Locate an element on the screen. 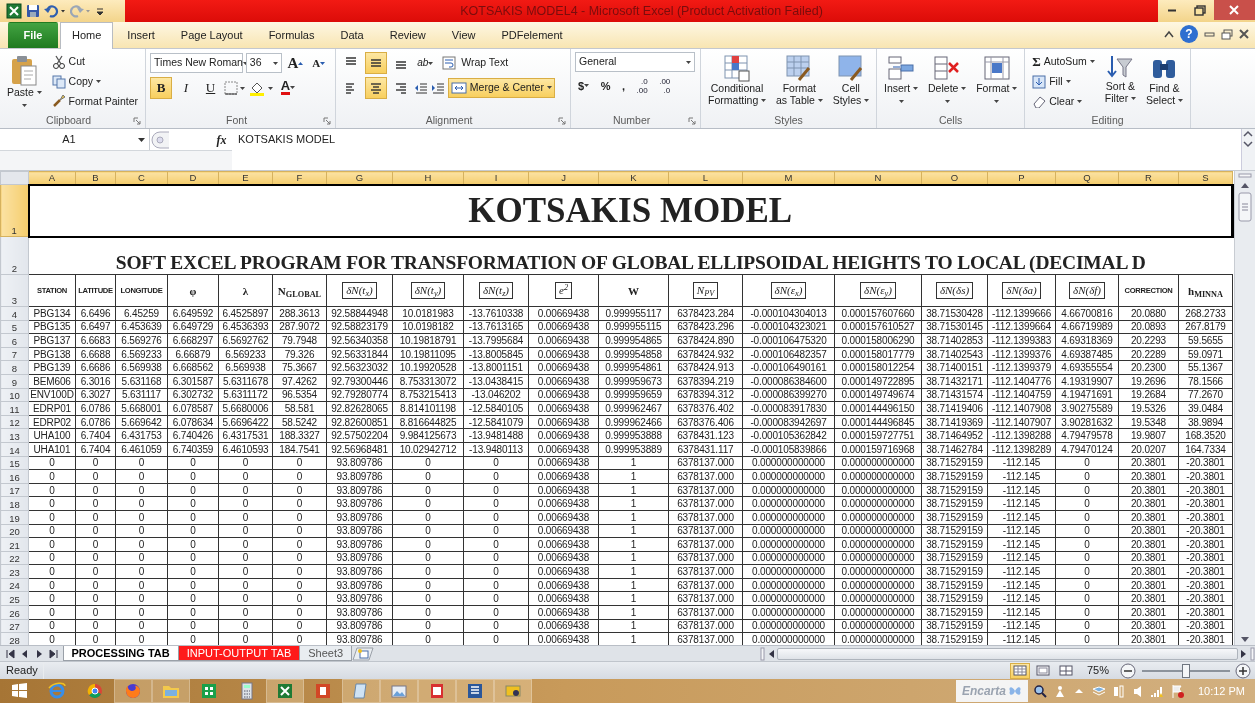 The width and height of the screenshot is (1255, 705). restore-icon is located at coordinates (1227, 34).